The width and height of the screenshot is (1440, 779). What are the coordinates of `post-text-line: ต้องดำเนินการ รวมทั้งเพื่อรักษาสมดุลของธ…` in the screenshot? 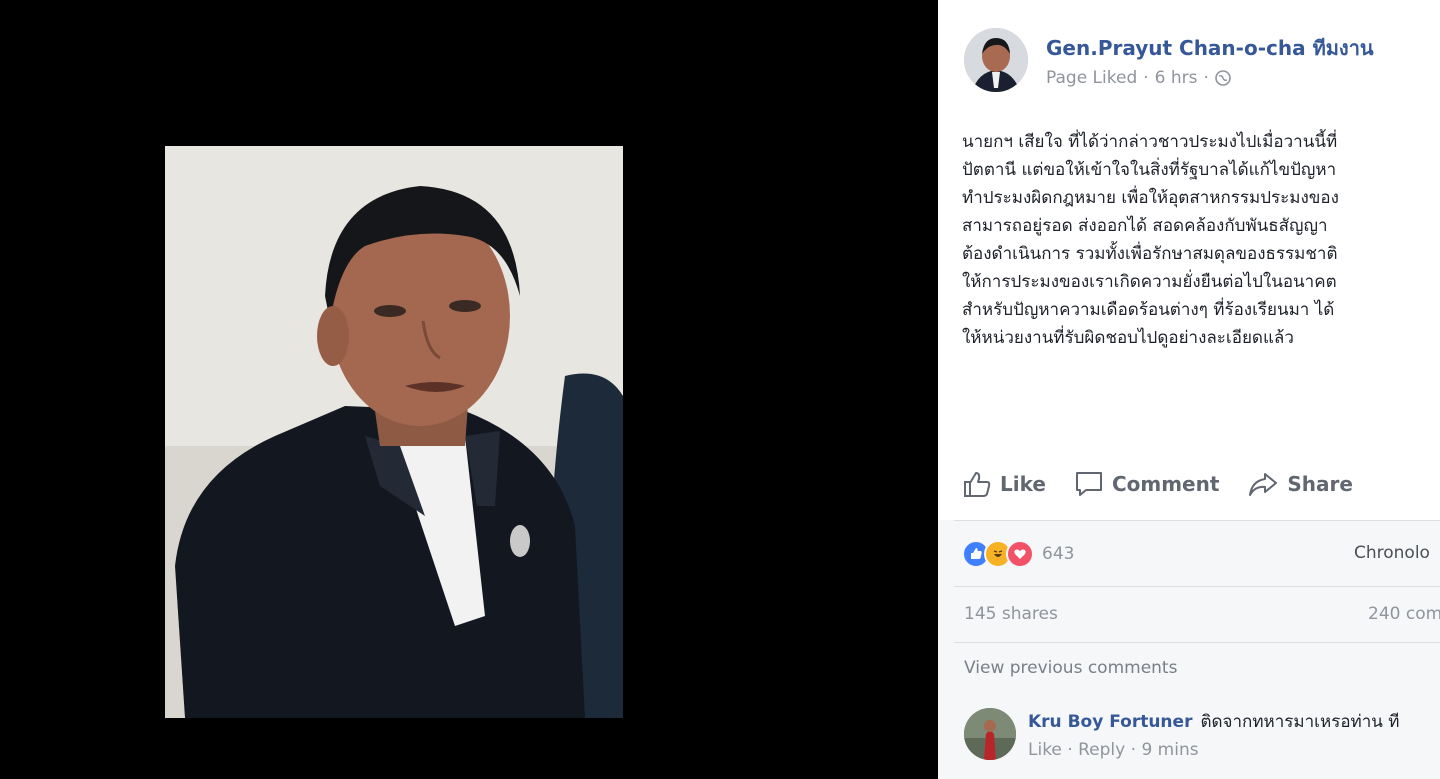 It's located at (1150, 254).